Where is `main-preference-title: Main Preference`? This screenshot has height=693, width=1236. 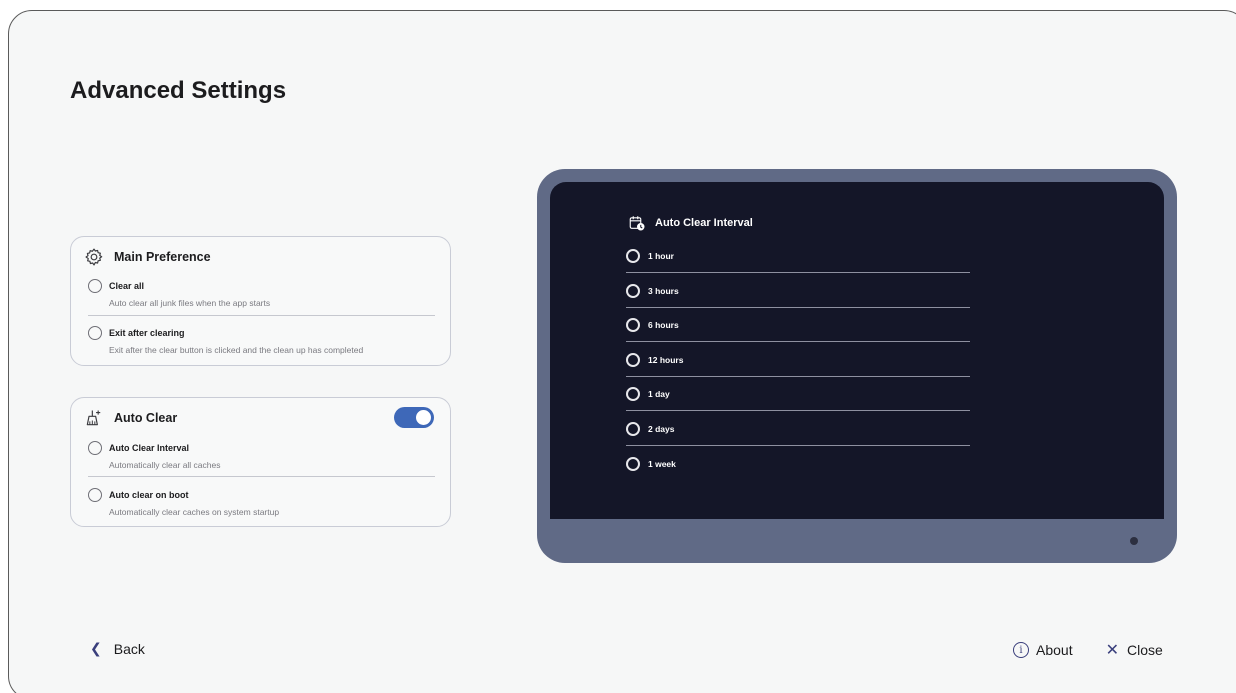
main-preference-title: Main Preference is located at coordinates (162, 257).